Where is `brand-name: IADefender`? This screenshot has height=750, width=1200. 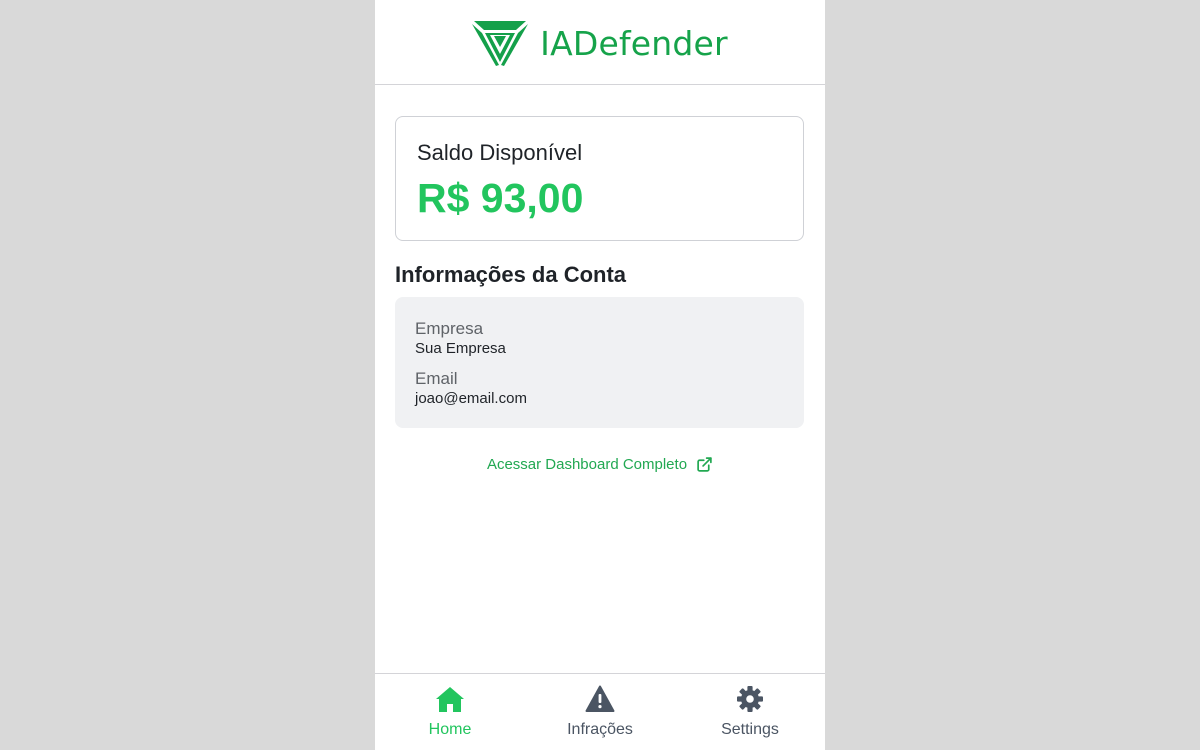 brand-name: IADefender is located at coordinates (634, 43).